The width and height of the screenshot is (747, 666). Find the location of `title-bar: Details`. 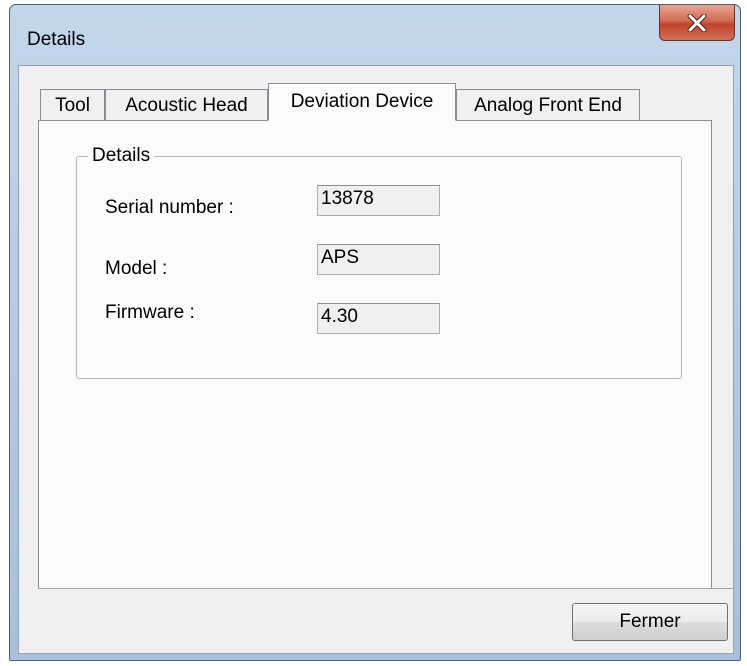

title-bar: Details is located at coordinates (375, 35).